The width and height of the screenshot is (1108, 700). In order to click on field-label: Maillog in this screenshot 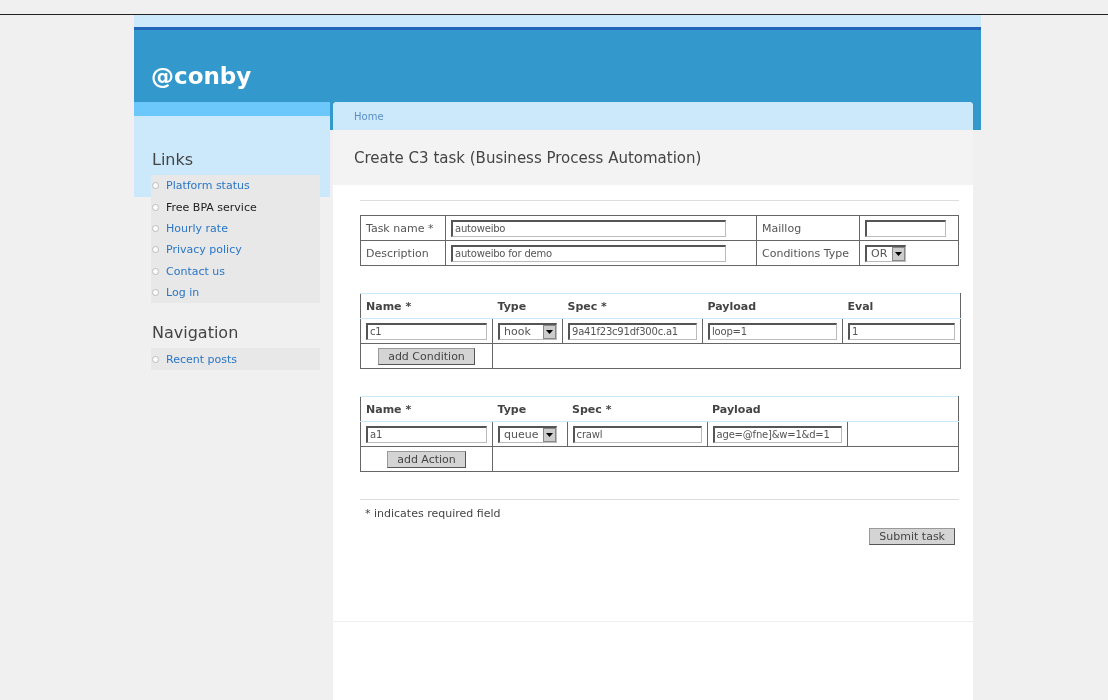, I will do `click(808, 228)`.